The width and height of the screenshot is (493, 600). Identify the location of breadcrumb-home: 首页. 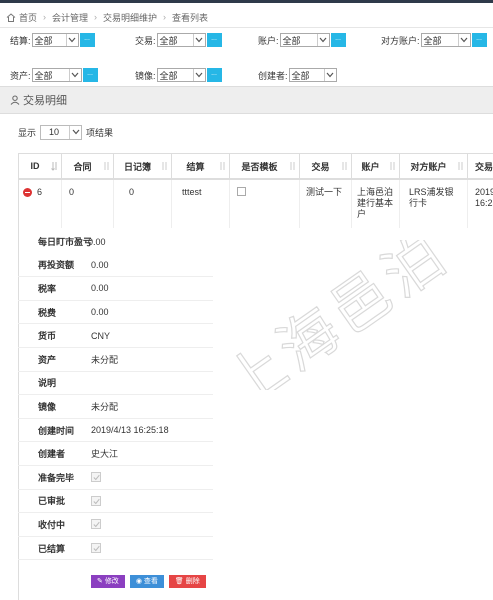
(28, 17).